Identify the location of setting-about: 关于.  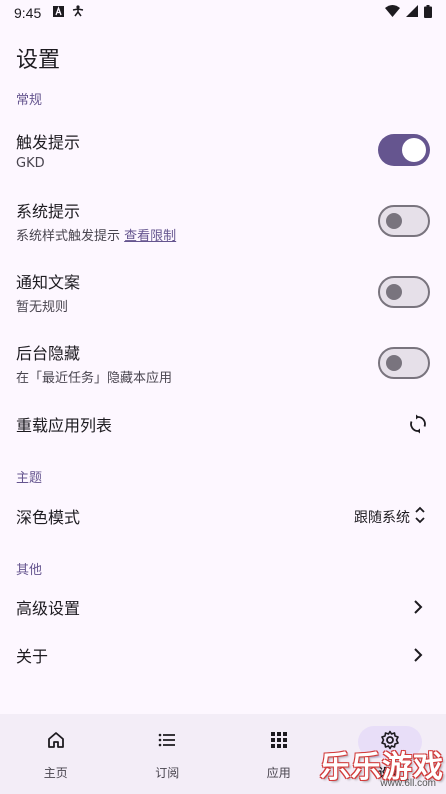
(223, 655).